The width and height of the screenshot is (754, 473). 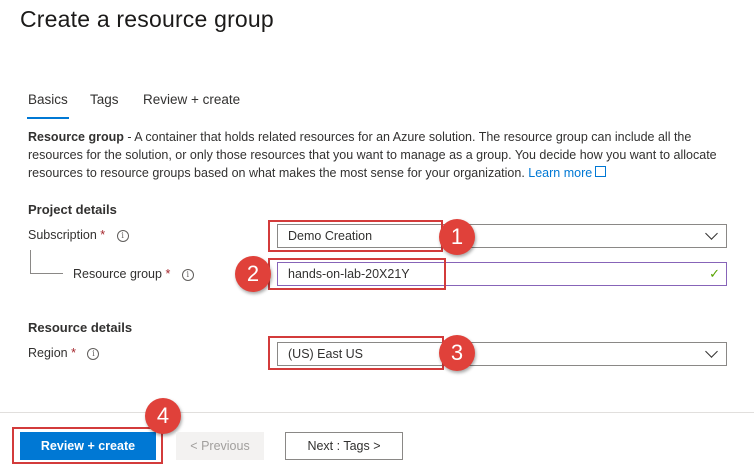 I want to click on tab-tags: Tags, so click(x=104, y=99).